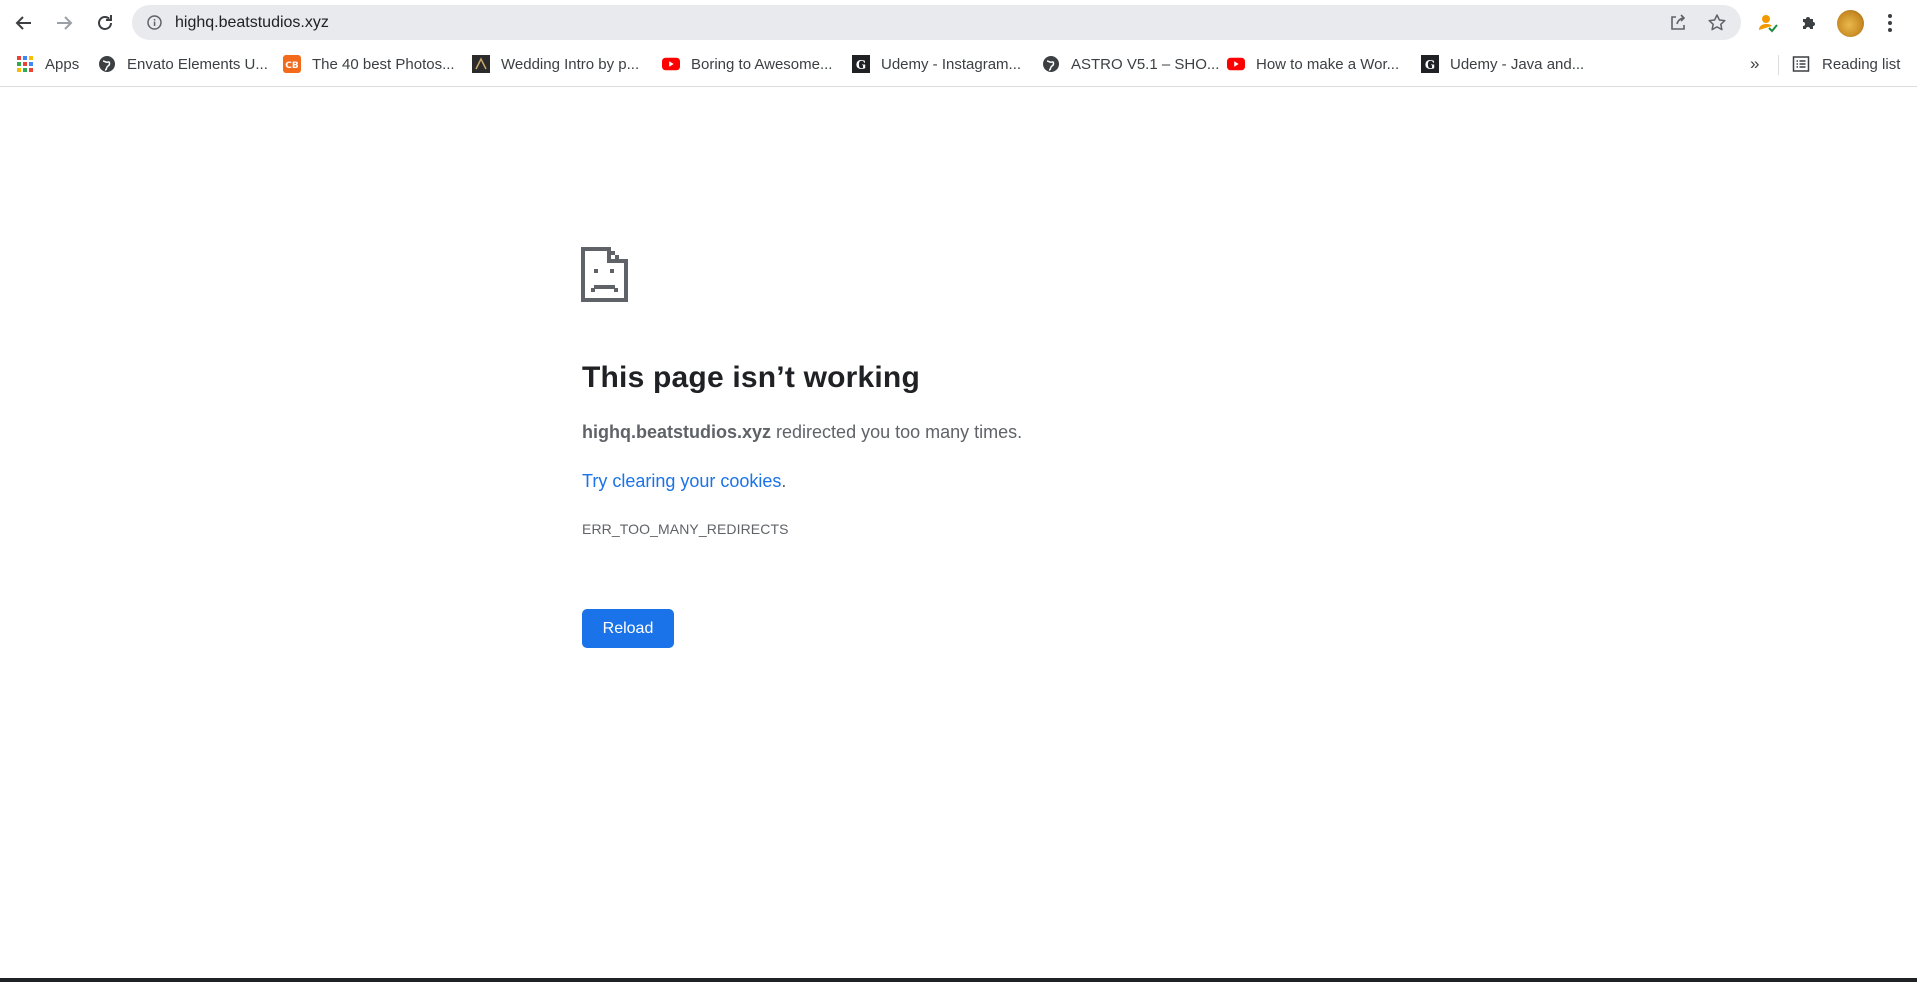 The image size is (1917, 982). What do you see at coordinates (784, 481) in the screenshot?
I see `suggestion-period: .` at bounding box center [784, 481].